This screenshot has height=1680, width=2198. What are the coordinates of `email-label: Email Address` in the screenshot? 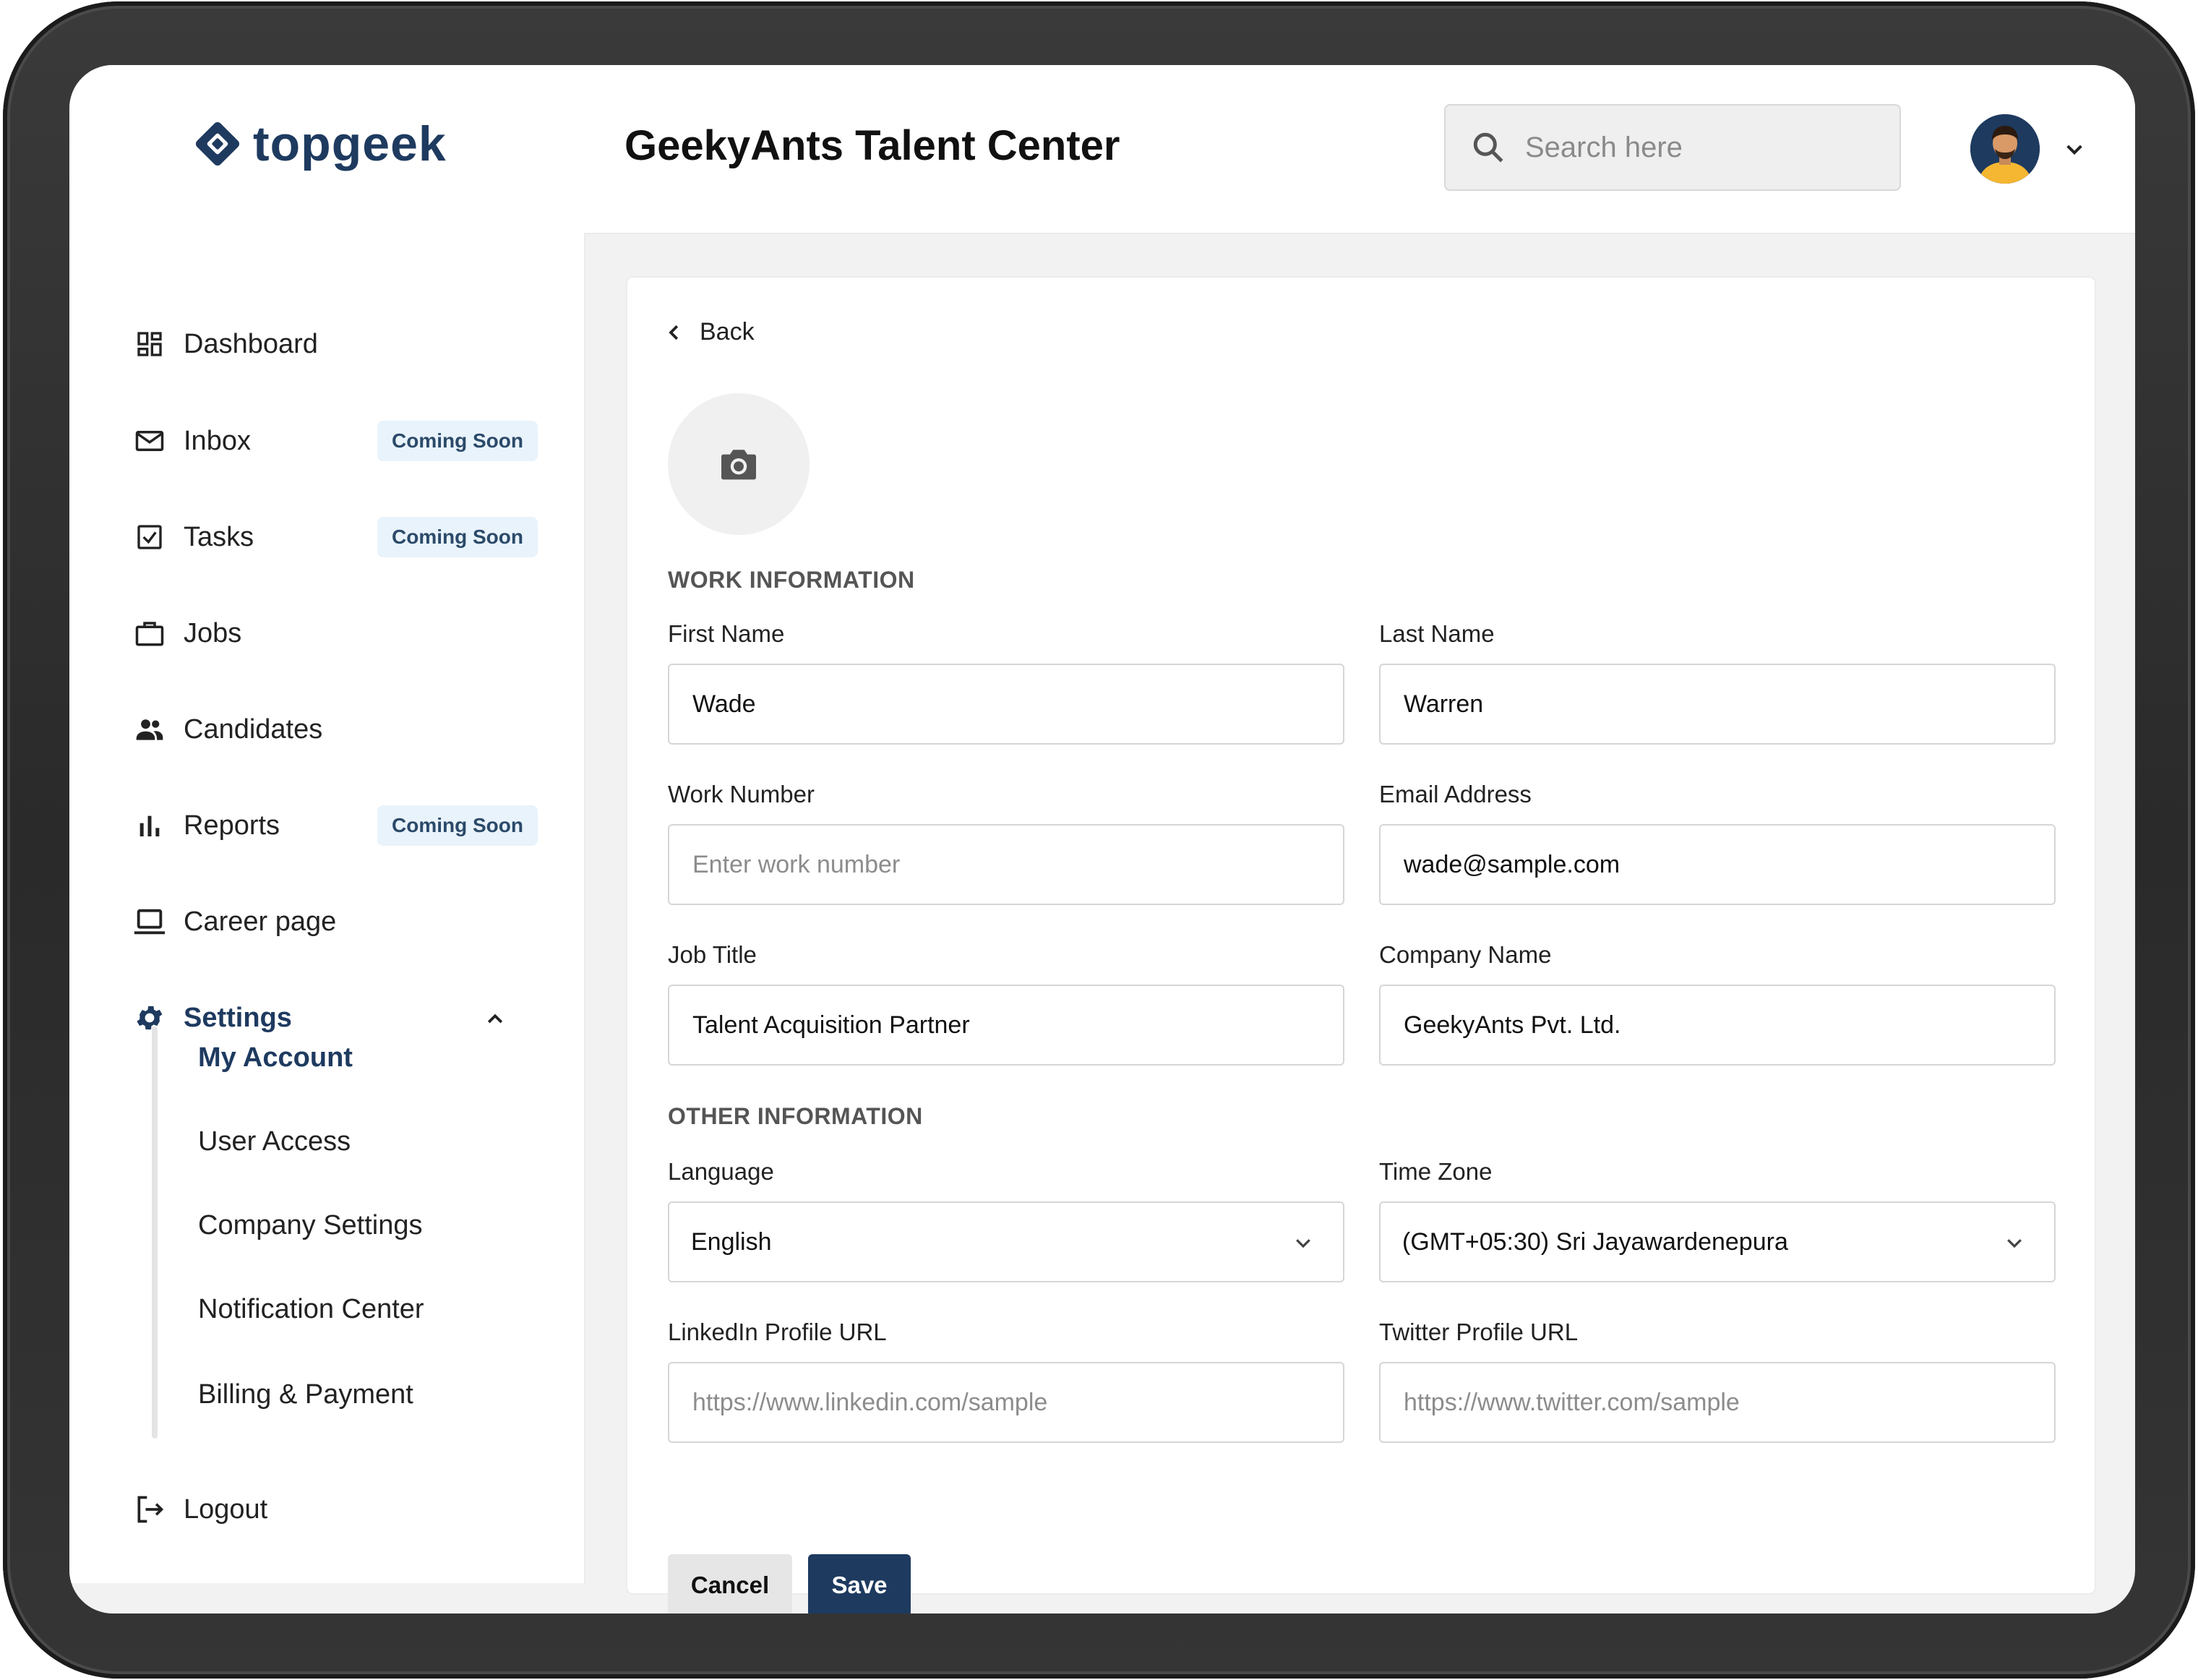 It's located at (1455, 794).